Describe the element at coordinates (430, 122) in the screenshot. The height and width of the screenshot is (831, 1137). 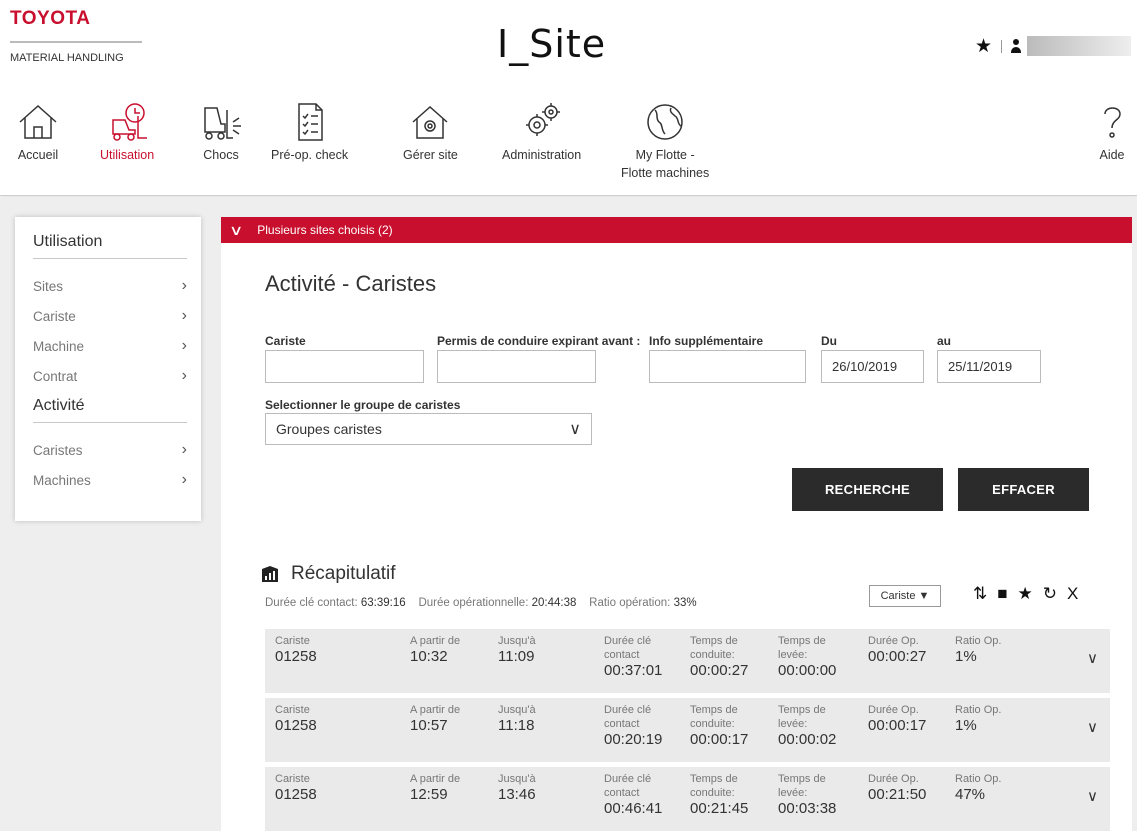
I see `house-gear-icon` at that location.